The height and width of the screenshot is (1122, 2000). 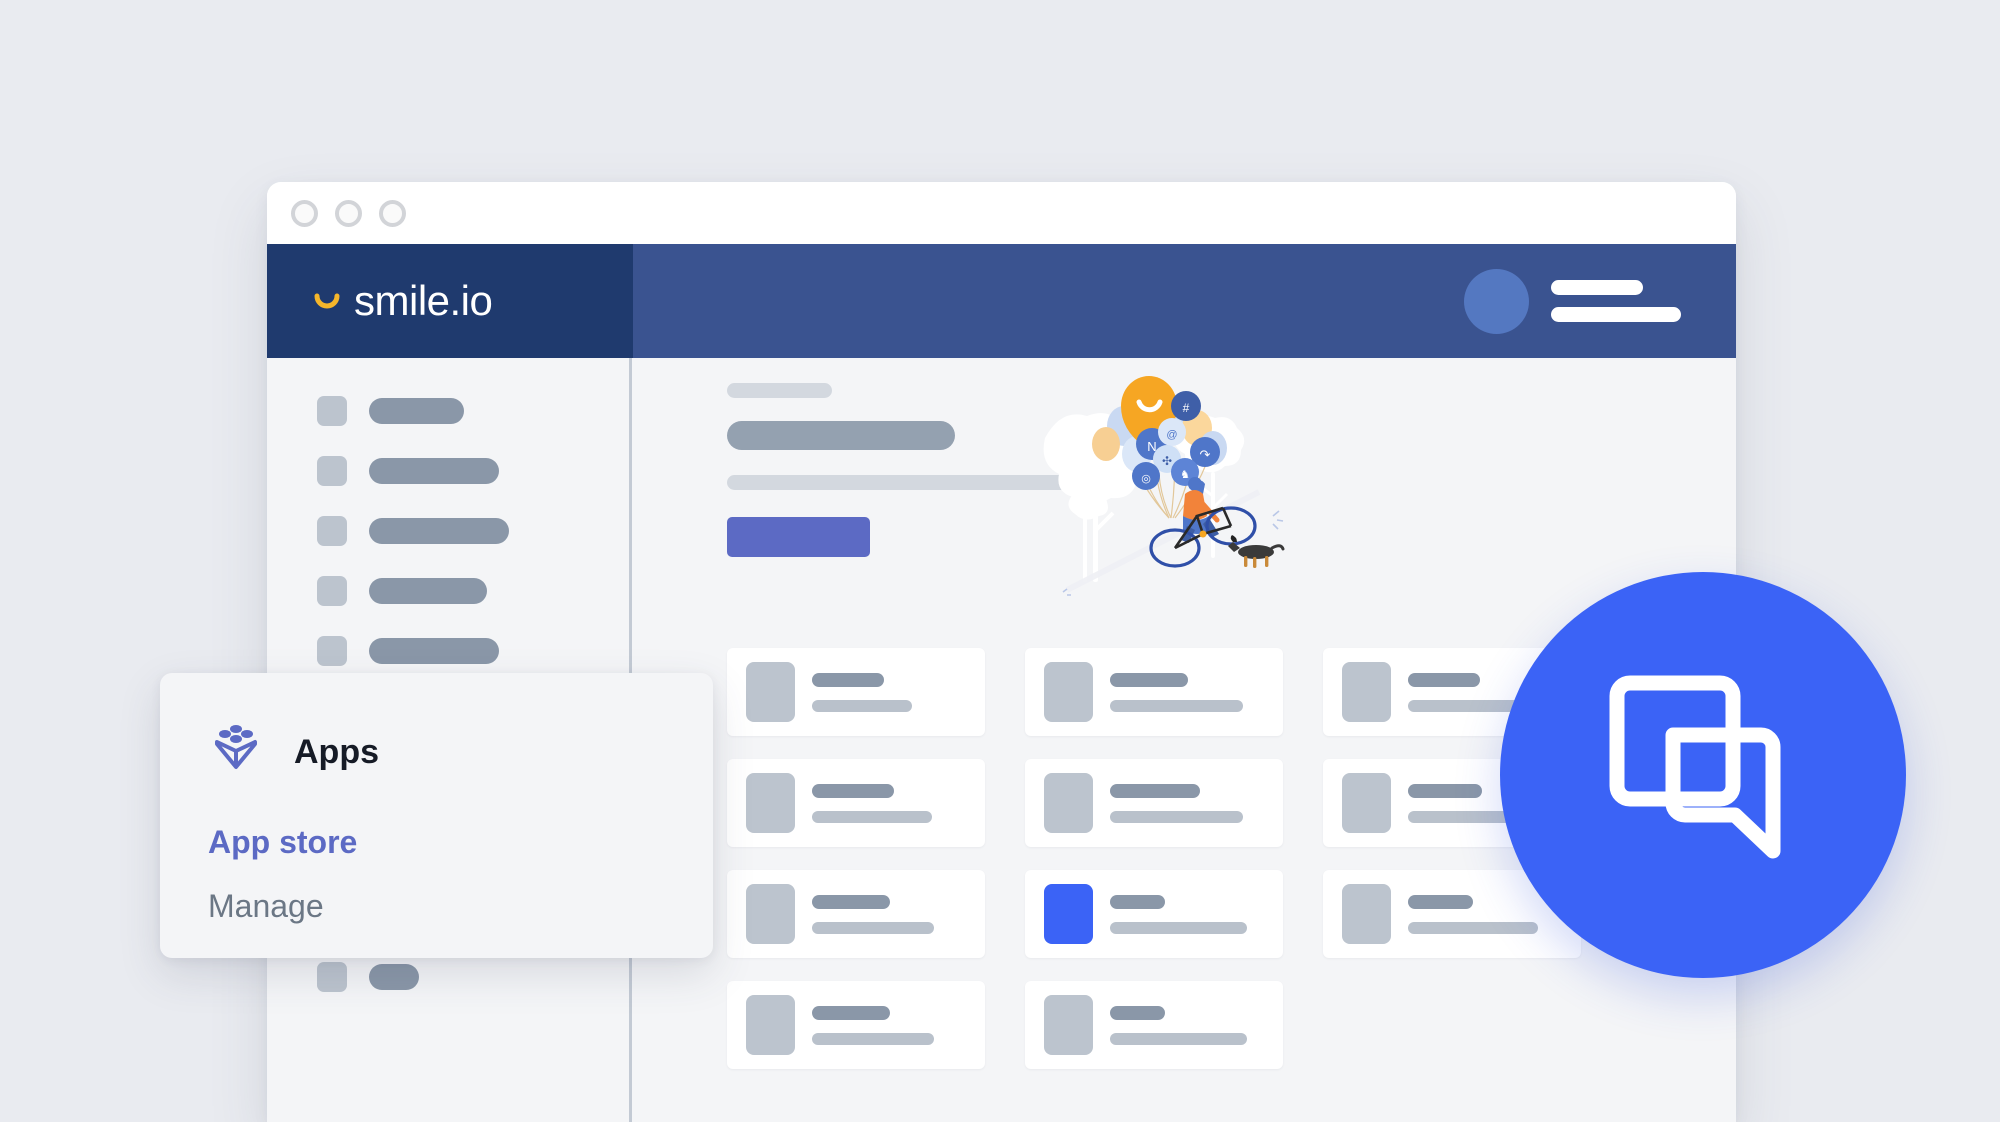 What do you see at coordinates (448, 512) in the screenshot?
I see `sidebar-list` at bounding box center [448, 512].